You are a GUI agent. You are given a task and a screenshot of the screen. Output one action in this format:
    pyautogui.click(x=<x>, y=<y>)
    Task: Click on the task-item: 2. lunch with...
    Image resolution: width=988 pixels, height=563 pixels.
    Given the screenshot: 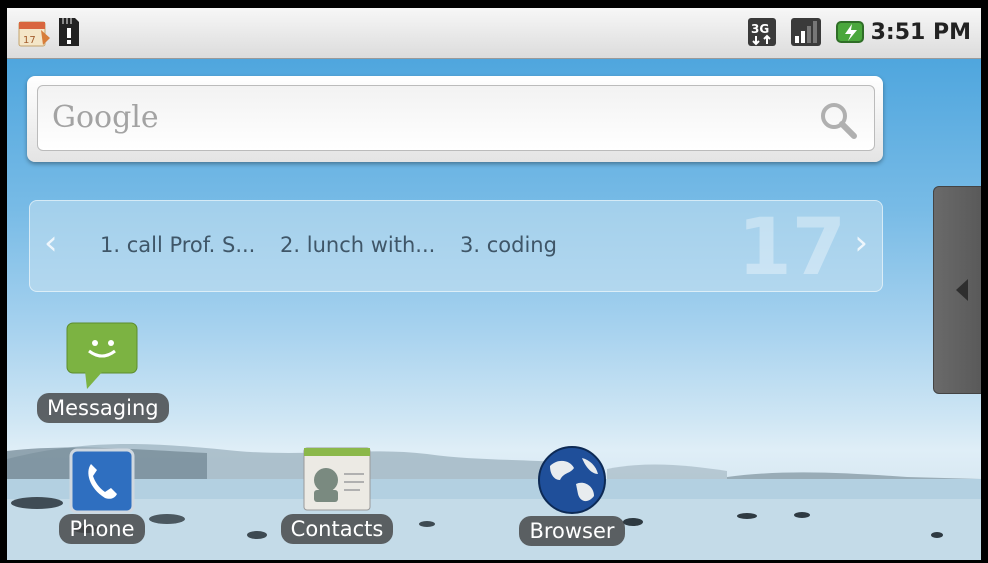 What is the action you would take?
    pyautogui.click(x=357, y=245)
    